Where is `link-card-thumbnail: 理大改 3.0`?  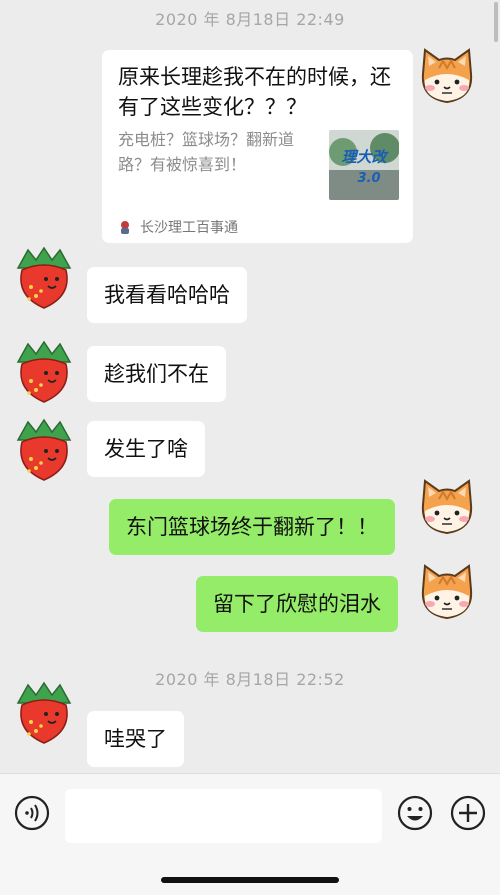 link-card-thumbnail: 理大改 3.0 is located at coordinates (364, 165).